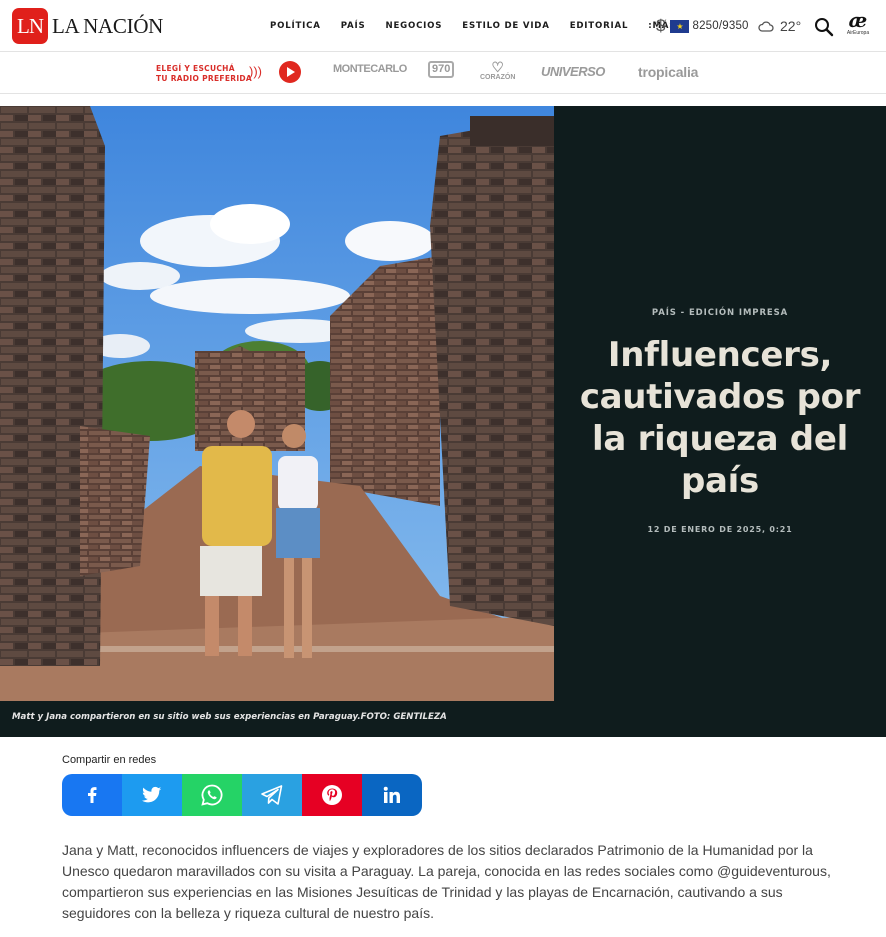 This screenshot has height=937, width=886. What do you see at coordinates (30, 26) in the screenshot?
I see `logo-mark: LN` at bounding box center [30, 26].